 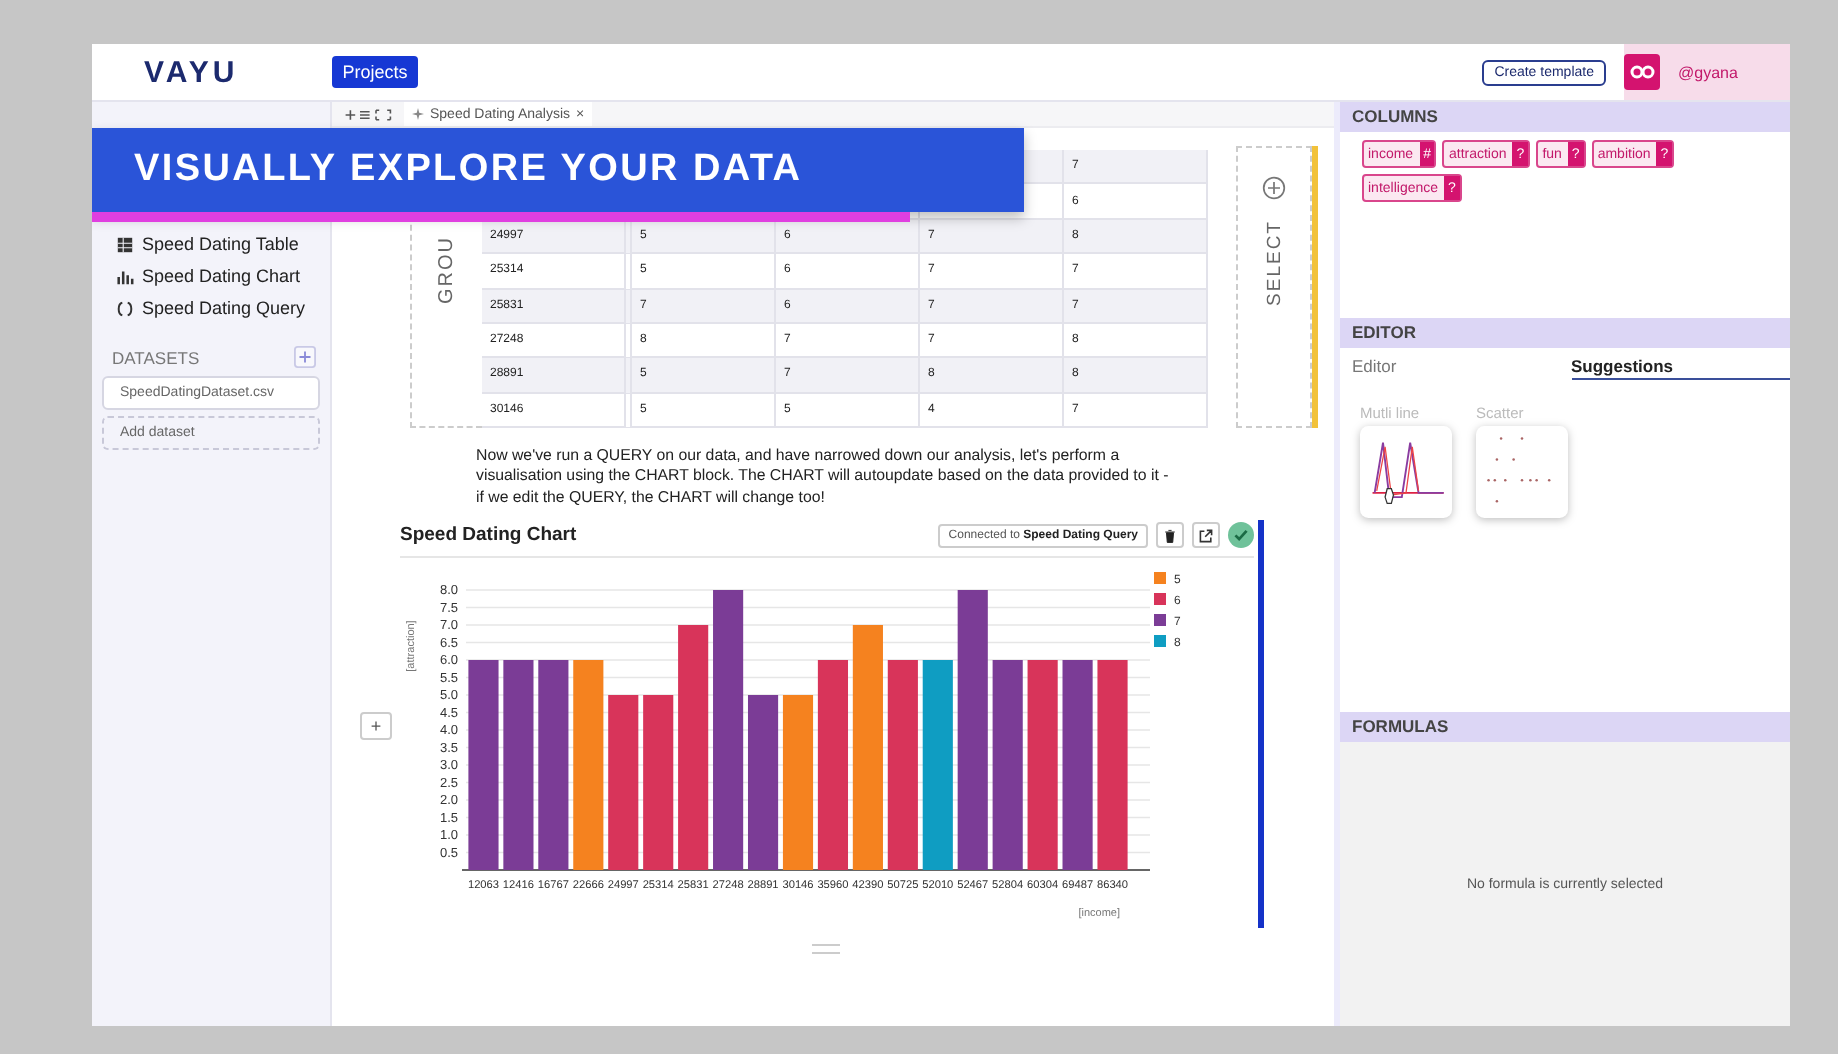 What do you see at coordinates (558, 170) in the screenshot?
I see `banner: VISUALLY EXPLORE YOUR DATA` at bounding box center [558, 170].